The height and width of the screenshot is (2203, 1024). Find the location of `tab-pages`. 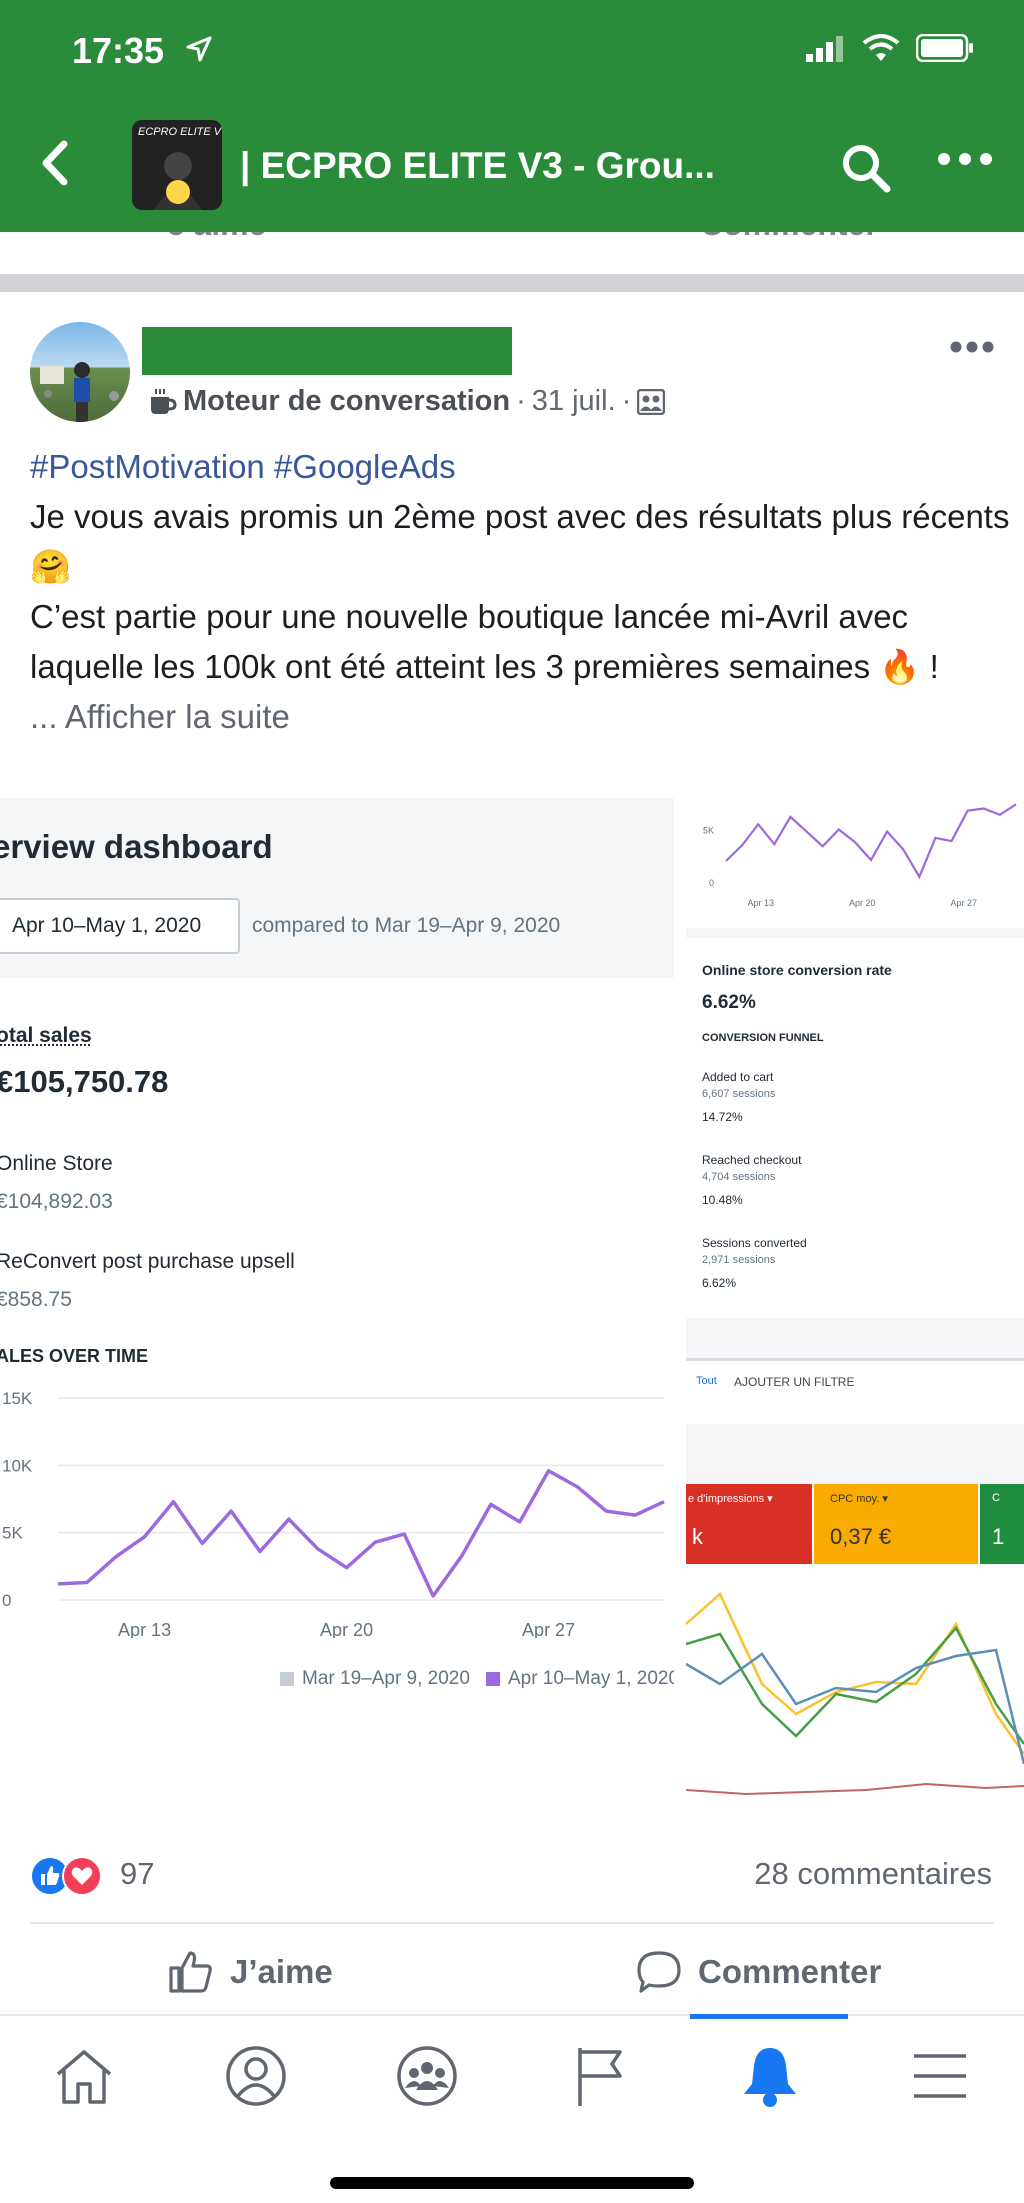

tab-pages is located at coordinates (600, 2076).